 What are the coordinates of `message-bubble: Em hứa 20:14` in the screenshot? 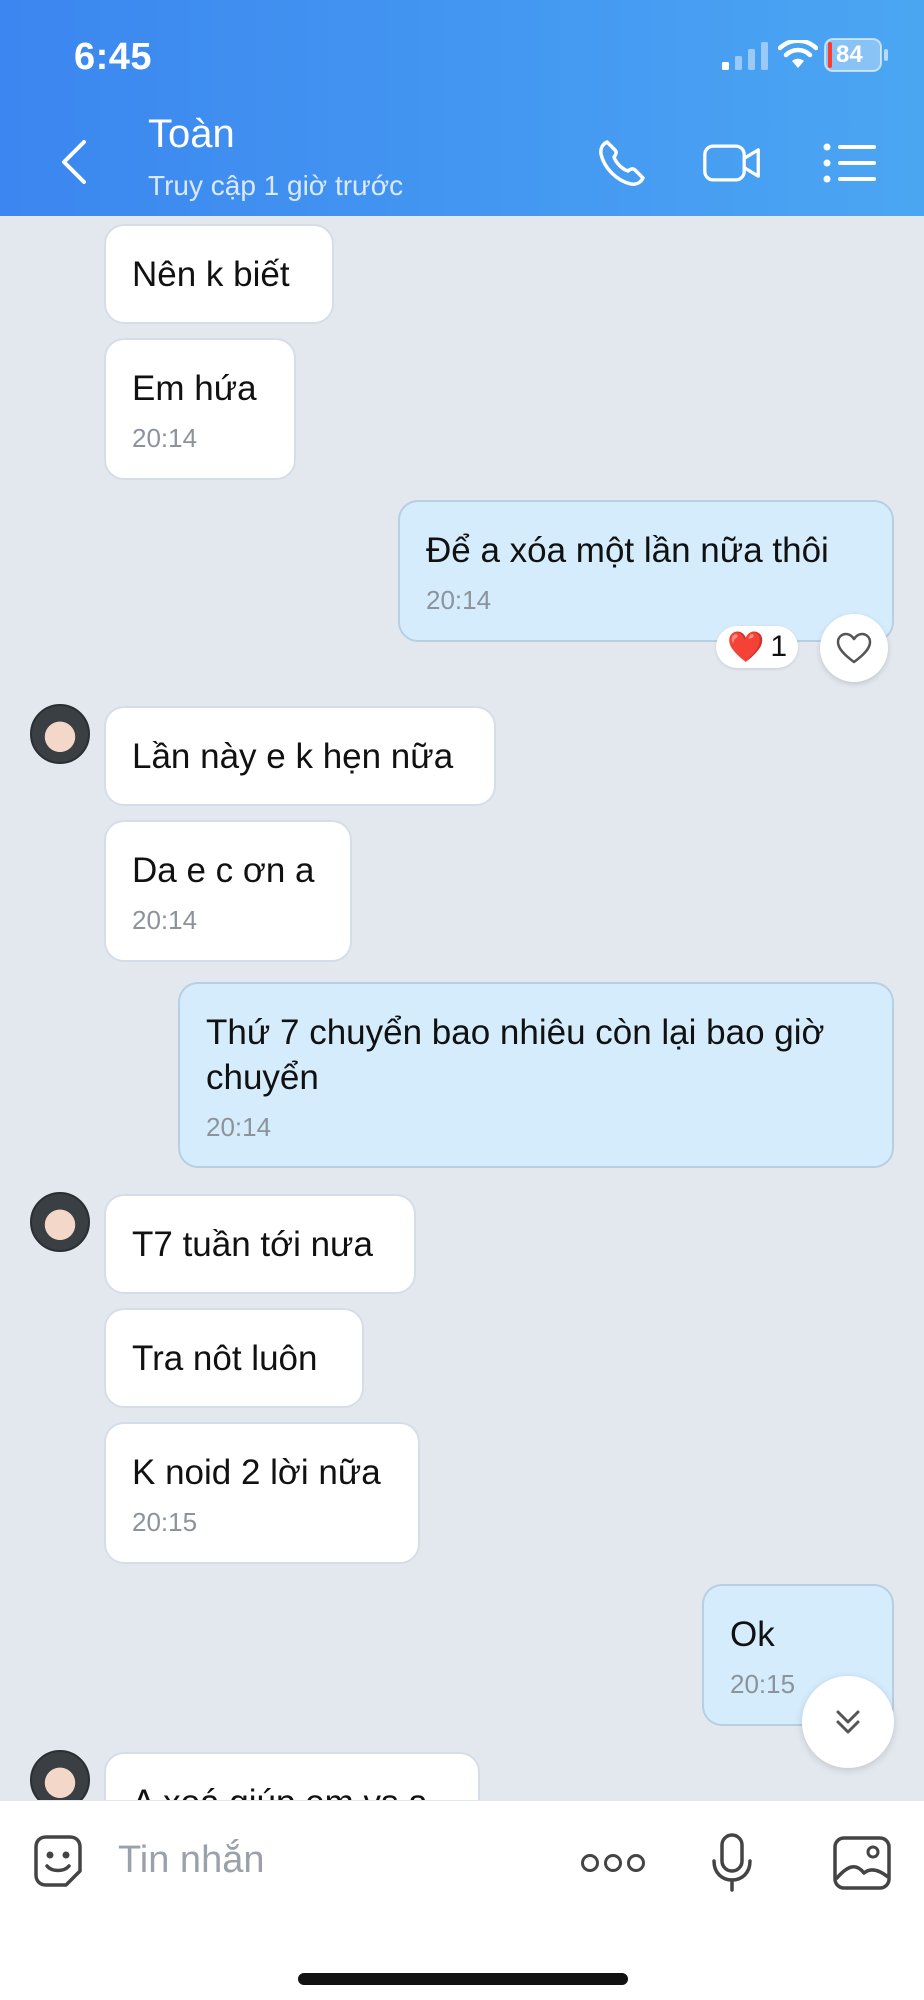 It's located at (200, 409).